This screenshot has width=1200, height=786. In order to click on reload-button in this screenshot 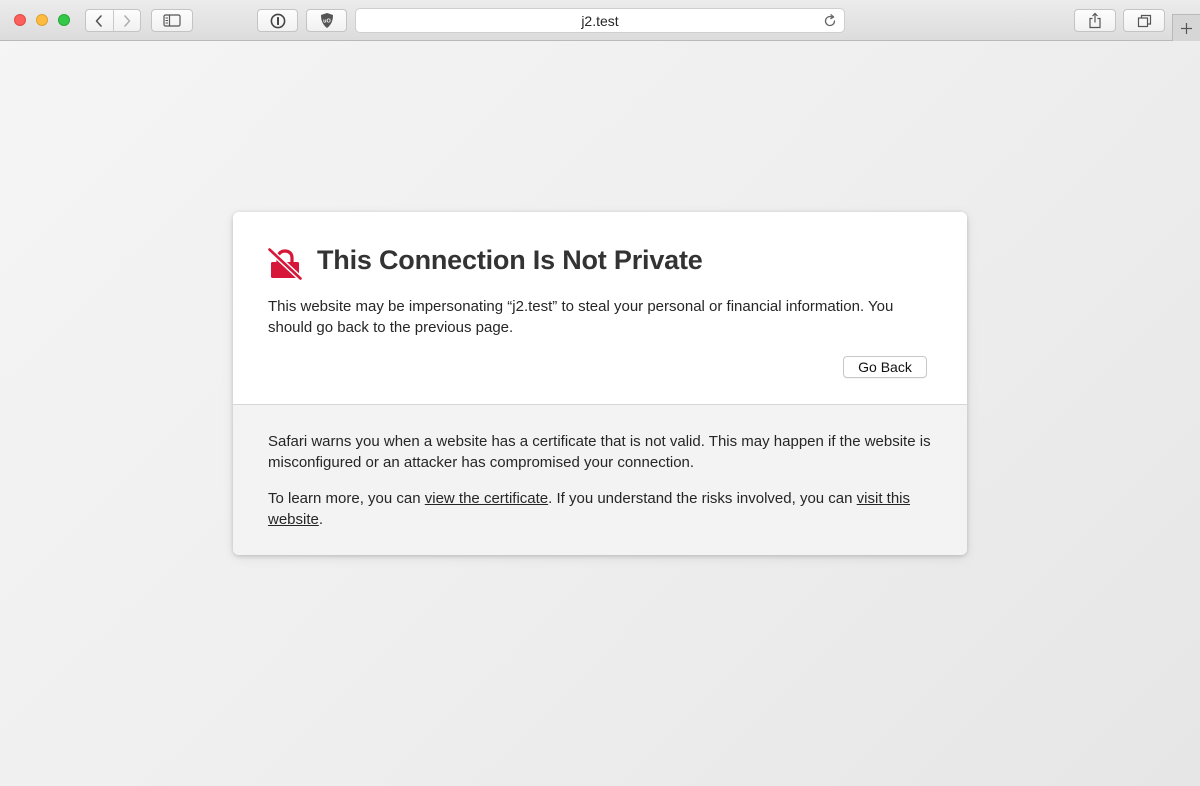, I will do `click(830, 23)`.